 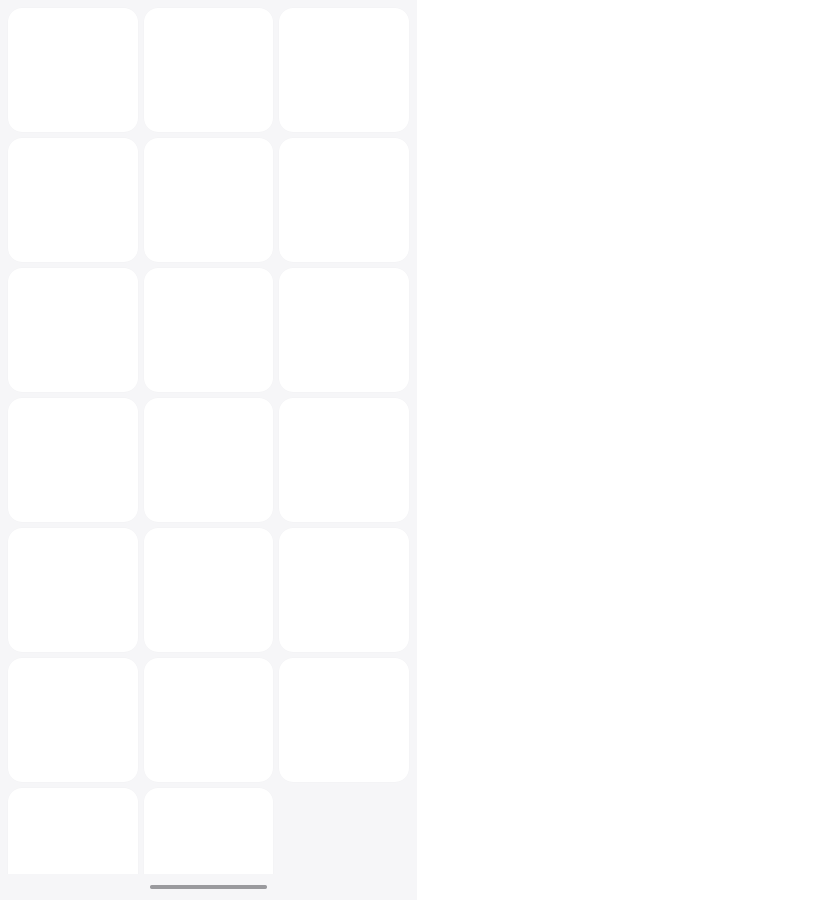 I want to click on menu-card-s-pen, so click(x=73, y=720).